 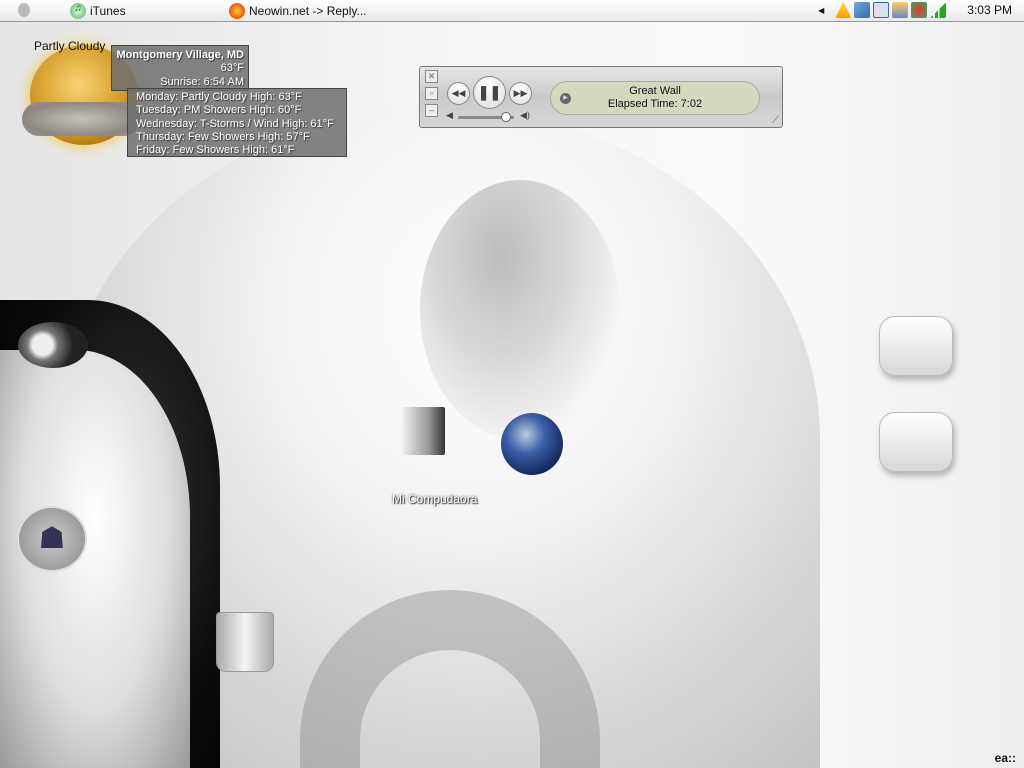 I want to click on play-icon: ▶, so click(x=565, y=98).